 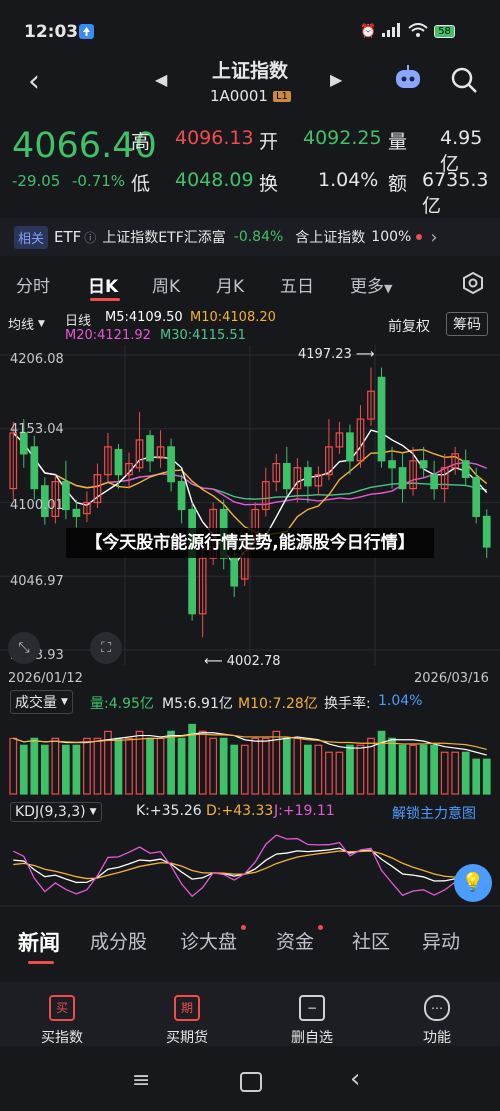 I want to click on related-etf-bar: 相关 ETF ⓘ 上证指数ETF汇添富 -0.84% 含上证指数 100% ›, so click(x=250, y=237).